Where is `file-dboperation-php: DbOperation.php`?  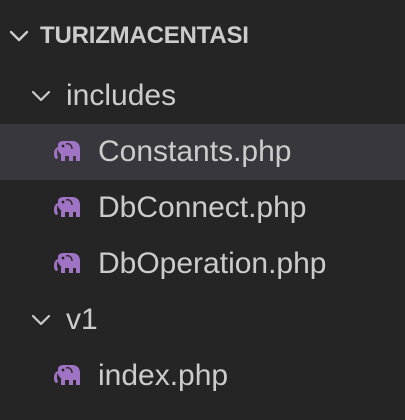
file-dboperation-php: DbOperation.php is located at coordinates (202, 264).